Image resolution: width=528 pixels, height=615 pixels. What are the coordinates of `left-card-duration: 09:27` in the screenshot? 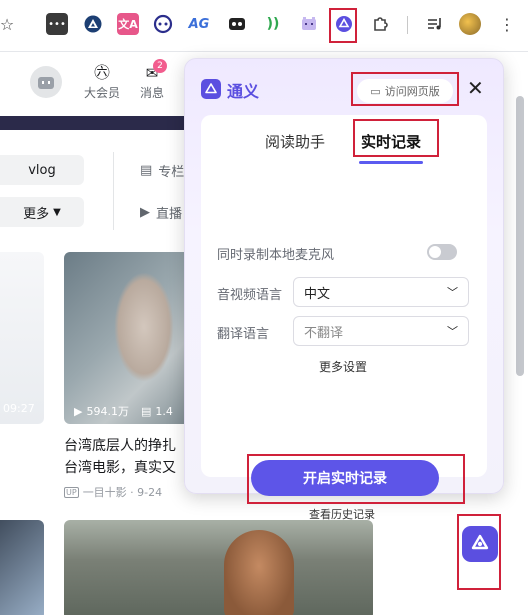 It's located at (19, 408).